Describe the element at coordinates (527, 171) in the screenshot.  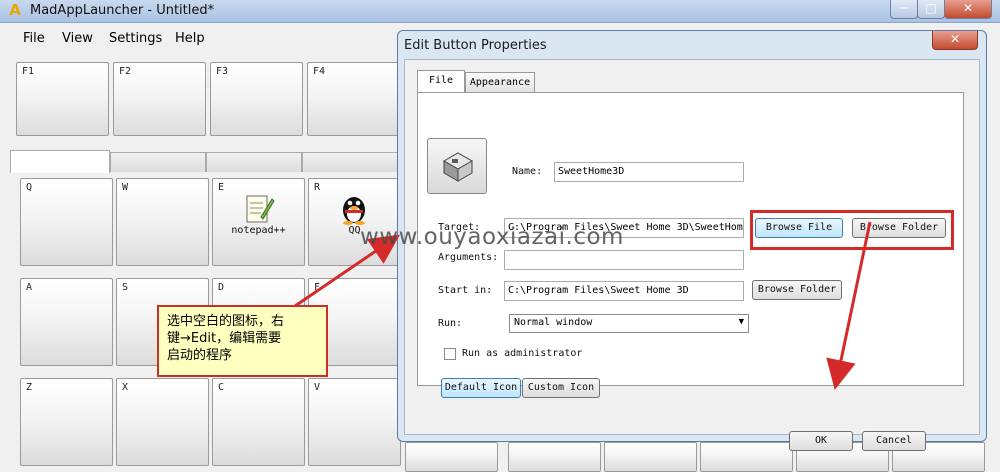
I see `name-label: Name:` at that location.